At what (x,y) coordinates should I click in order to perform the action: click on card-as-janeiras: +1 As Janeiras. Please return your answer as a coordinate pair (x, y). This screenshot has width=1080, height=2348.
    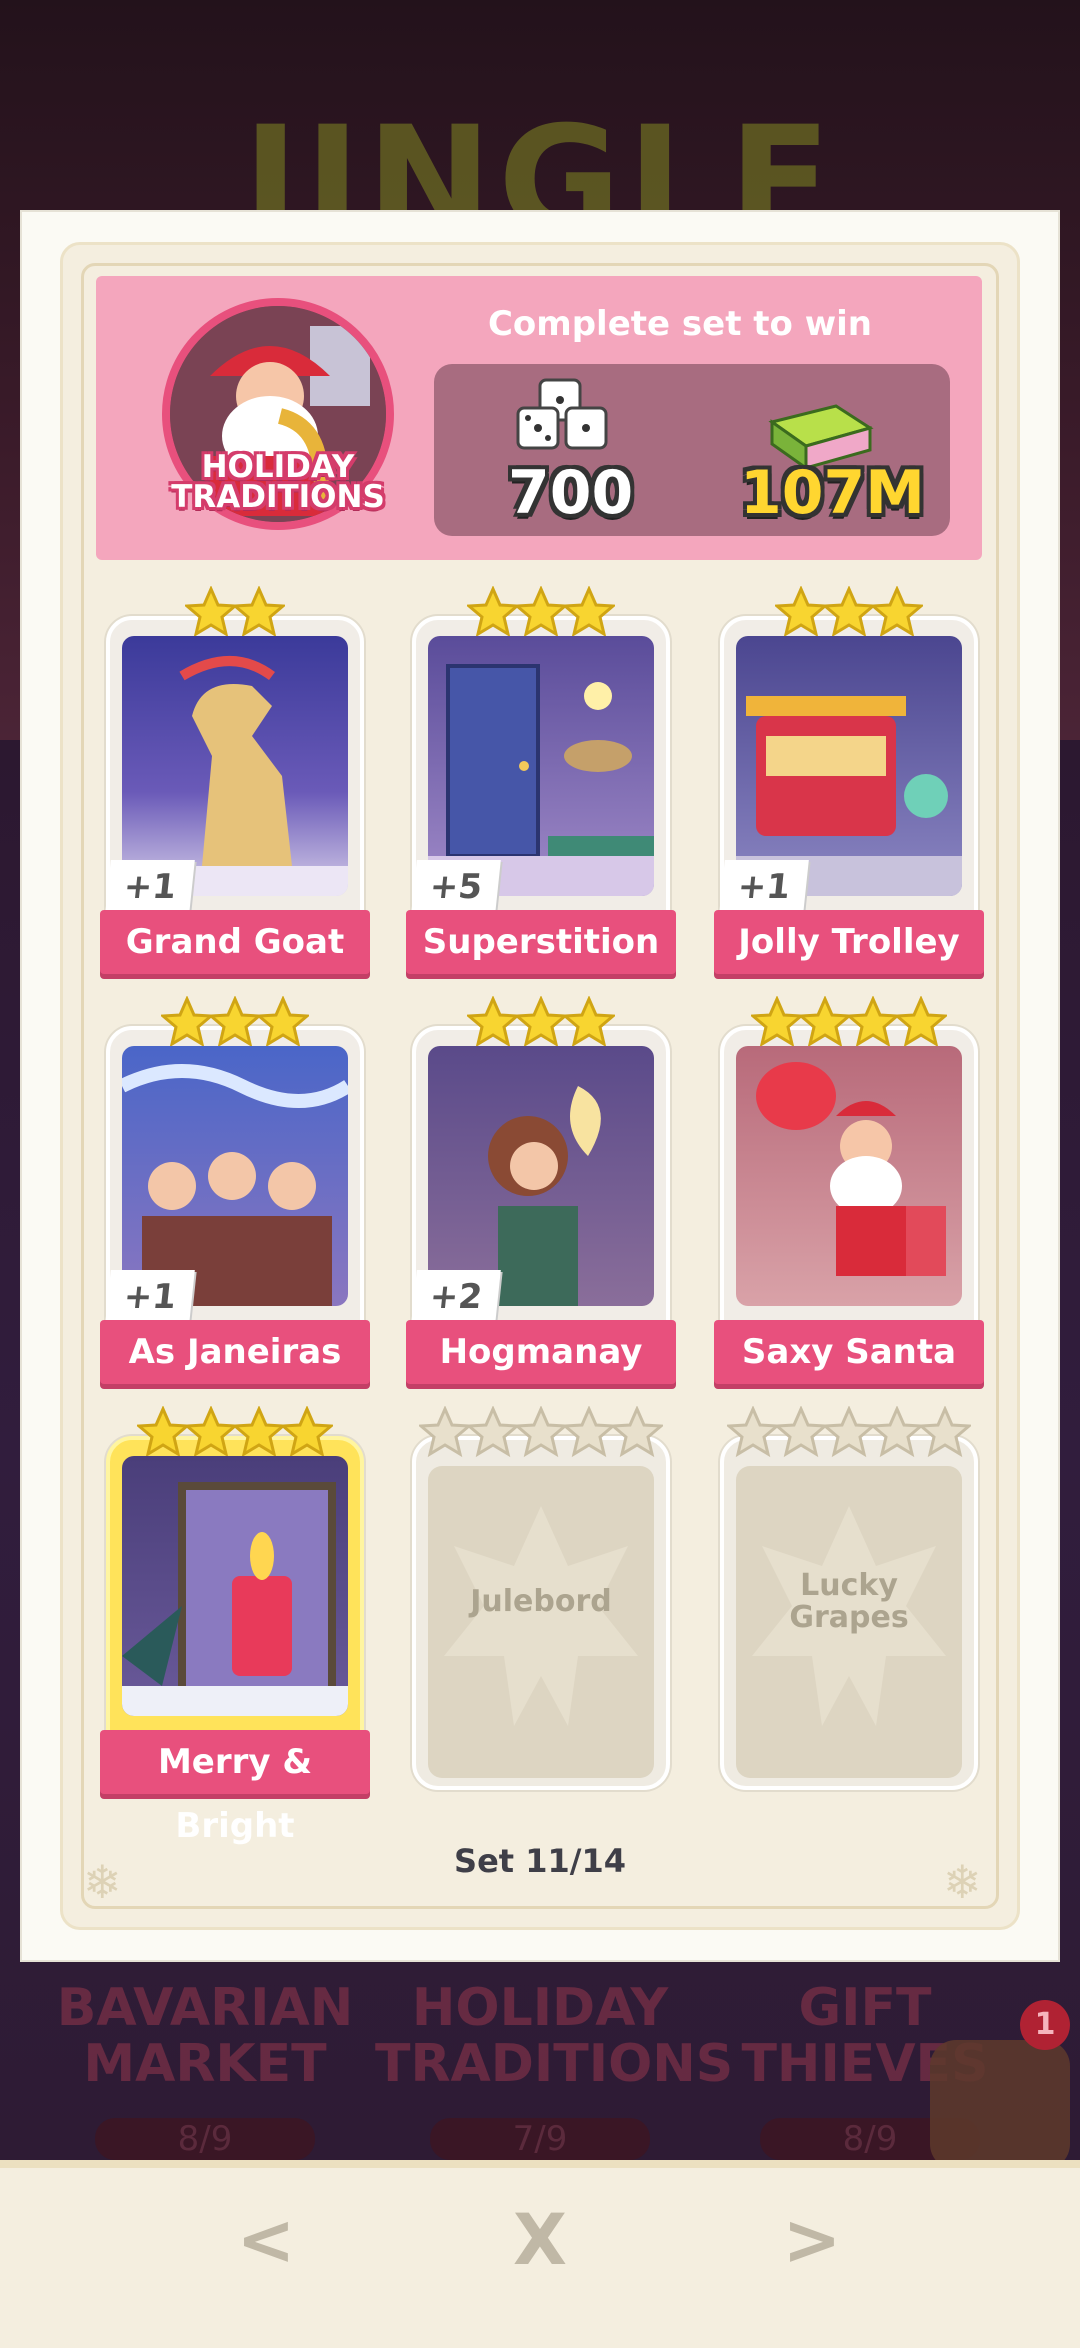
    Looking at the image, I should click on (235, 1190).